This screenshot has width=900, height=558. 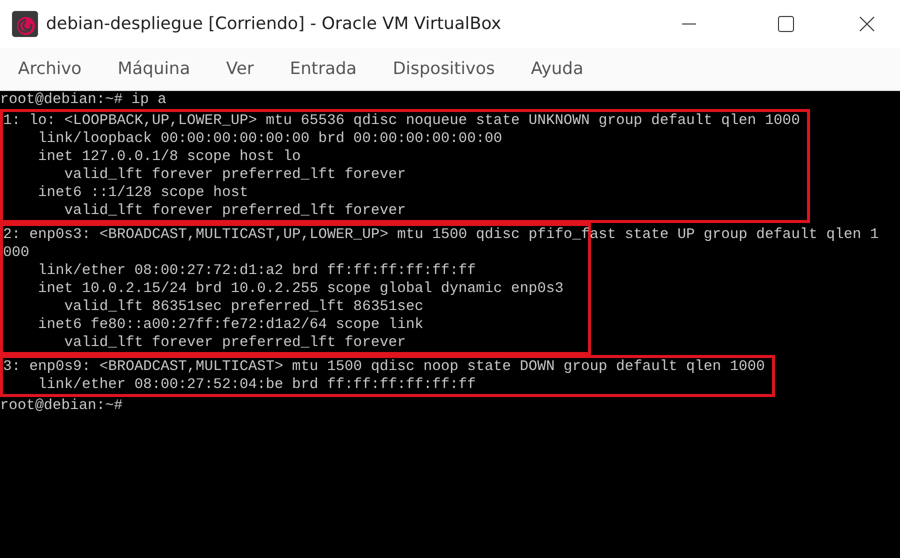 I want to click on menu-item: Ayuda, so click(x=557, y=69).